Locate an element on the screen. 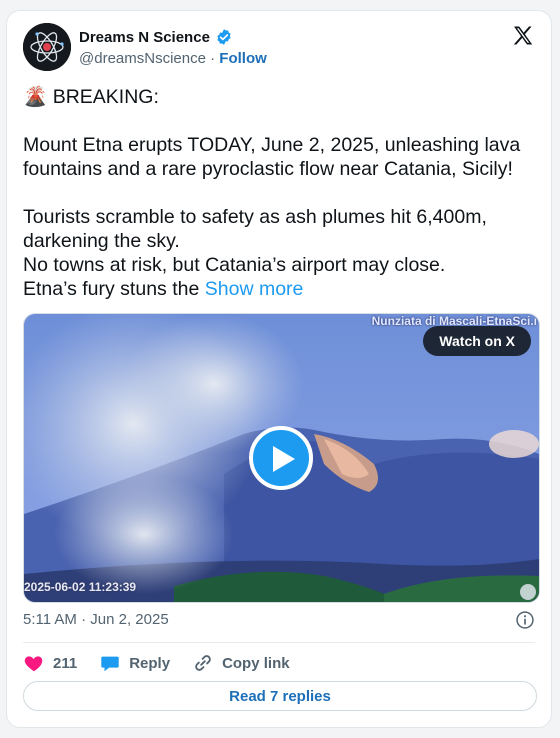  show-more-link: Show more is located at coordinates (254, 289).